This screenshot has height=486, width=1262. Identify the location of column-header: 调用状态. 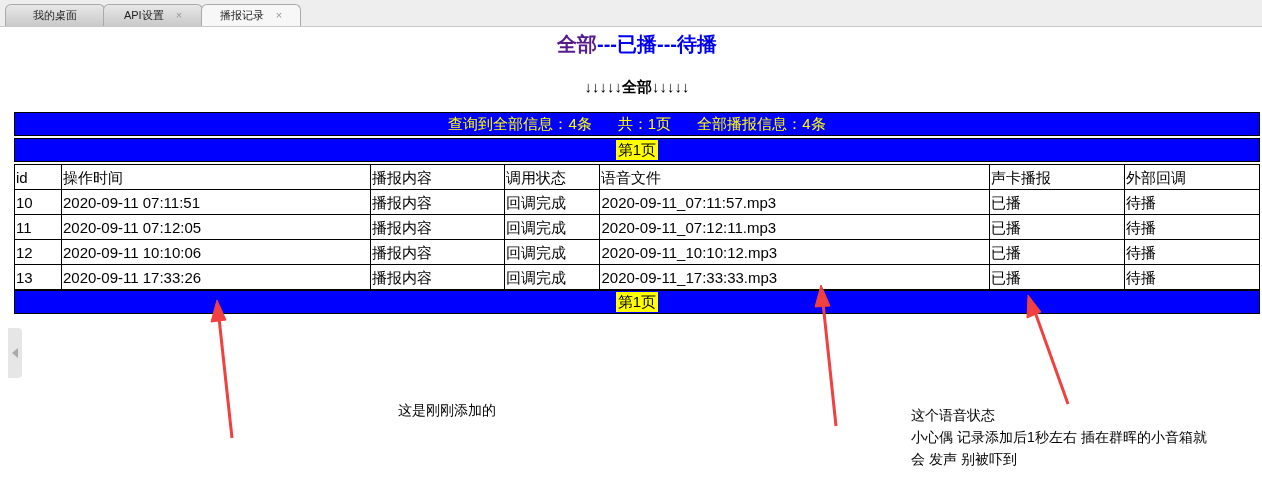
(552, 177).